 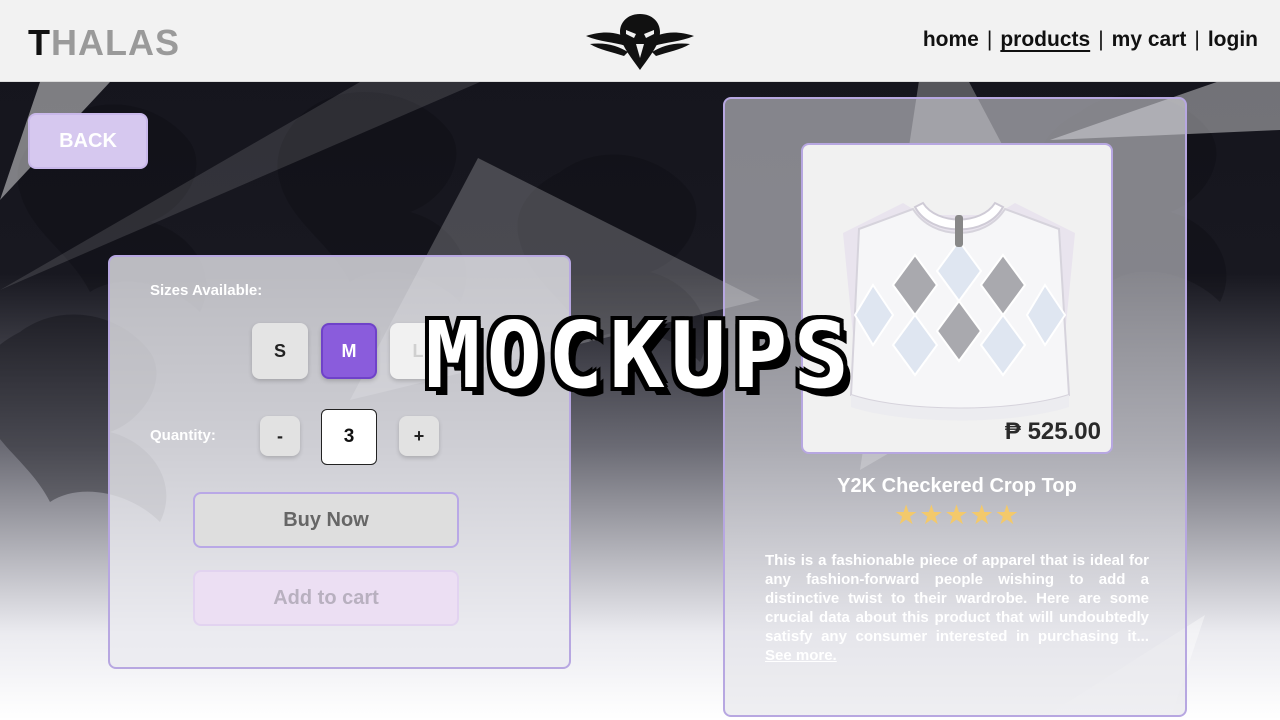 I want to click on eagle-logo-icon, so click(x=640, y=41).